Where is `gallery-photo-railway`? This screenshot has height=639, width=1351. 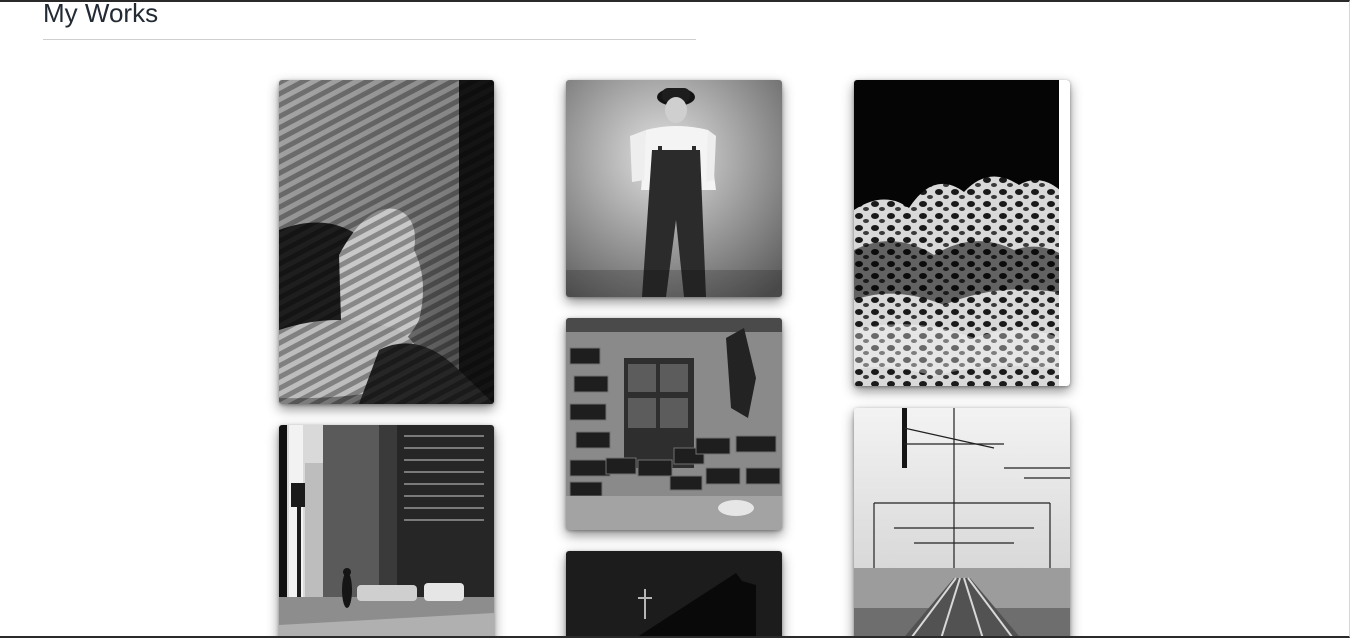
gallery-photo-railway is located at coordinates (962, 522).